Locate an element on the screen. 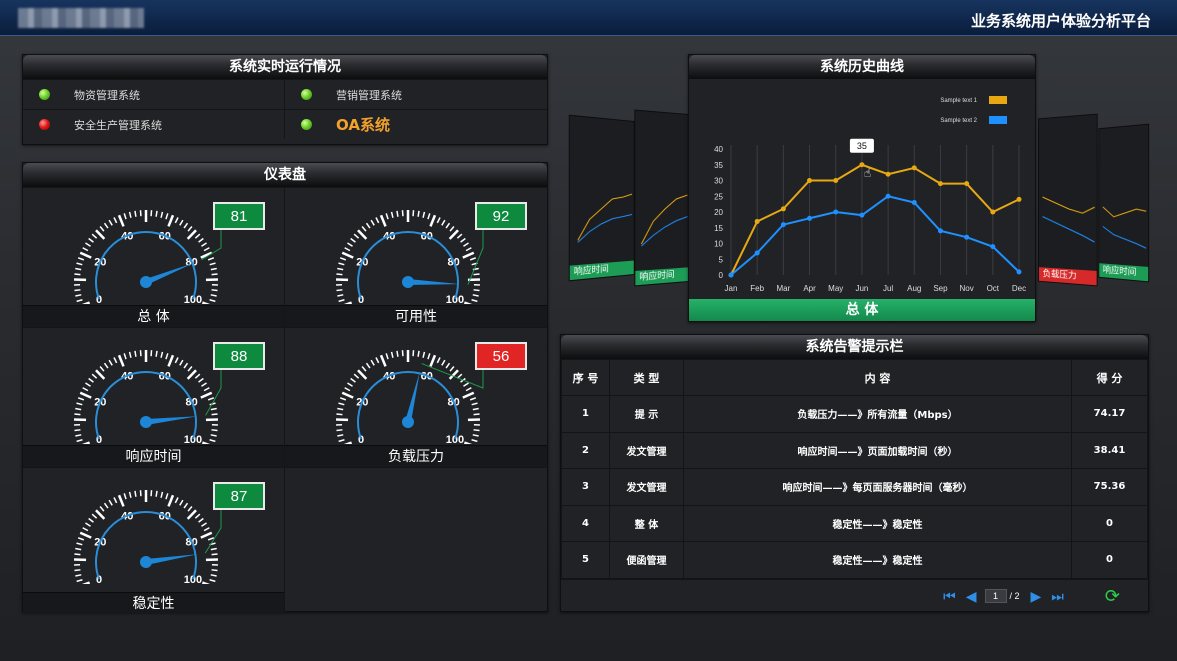 This screenshot has width=1177, height=661. table-row: 3 发文管理 响应时间——》每页面服务器时间（毫秒） 75.36 is located at coordinates (854, 487).